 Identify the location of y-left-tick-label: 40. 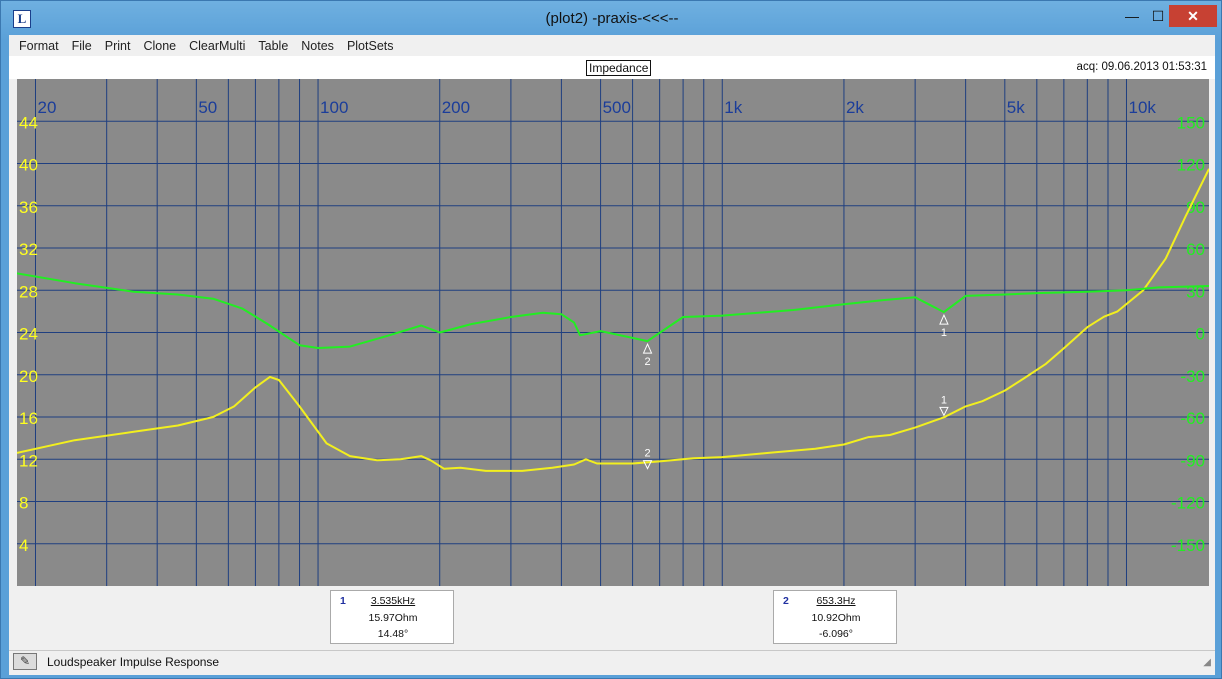
(28, 165).